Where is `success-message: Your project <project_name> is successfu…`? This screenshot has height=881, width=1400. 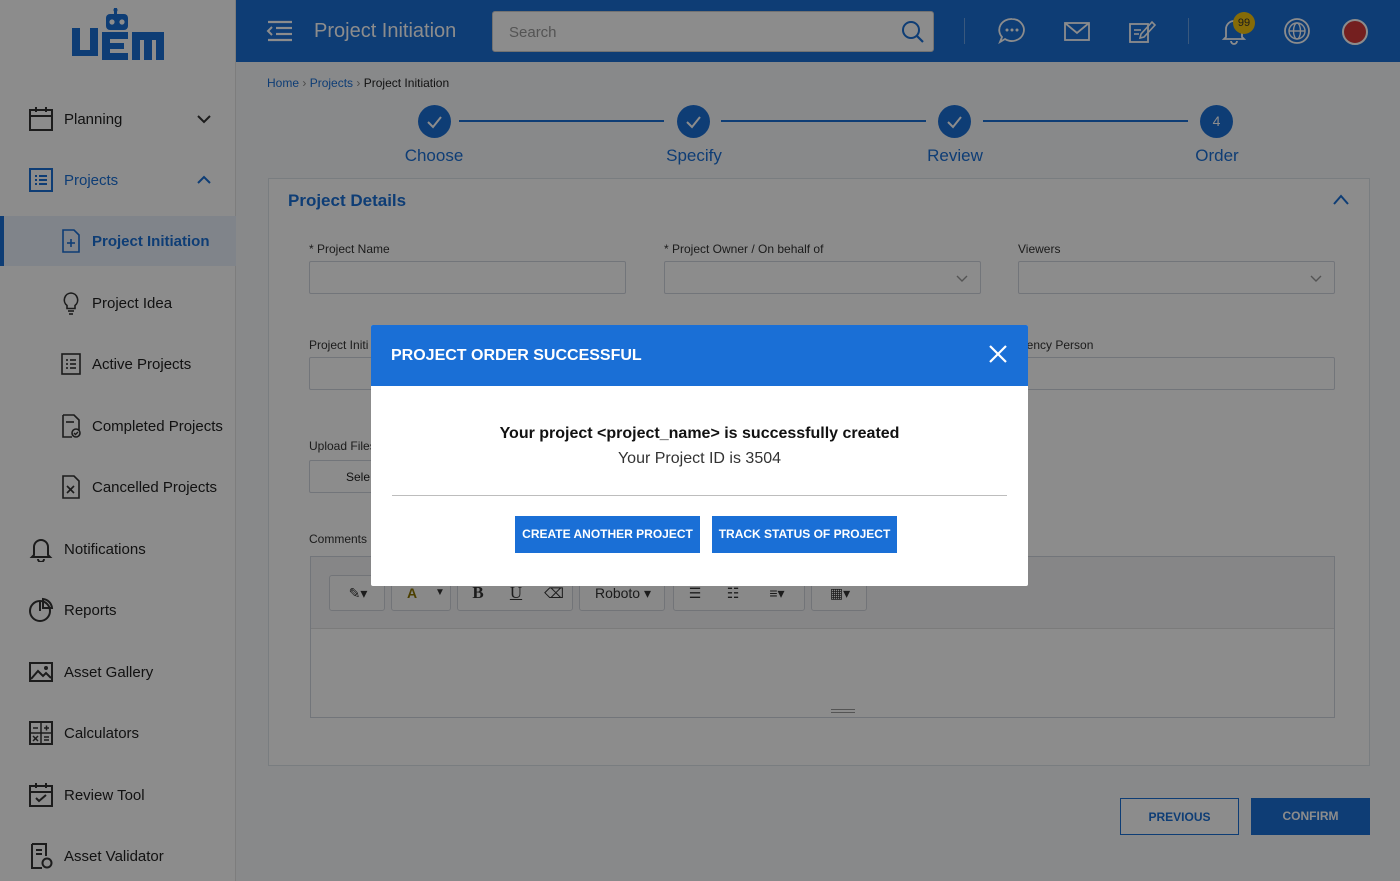 success-message: Your project <project_name> is successfu… is located at coordinates (699, 433).